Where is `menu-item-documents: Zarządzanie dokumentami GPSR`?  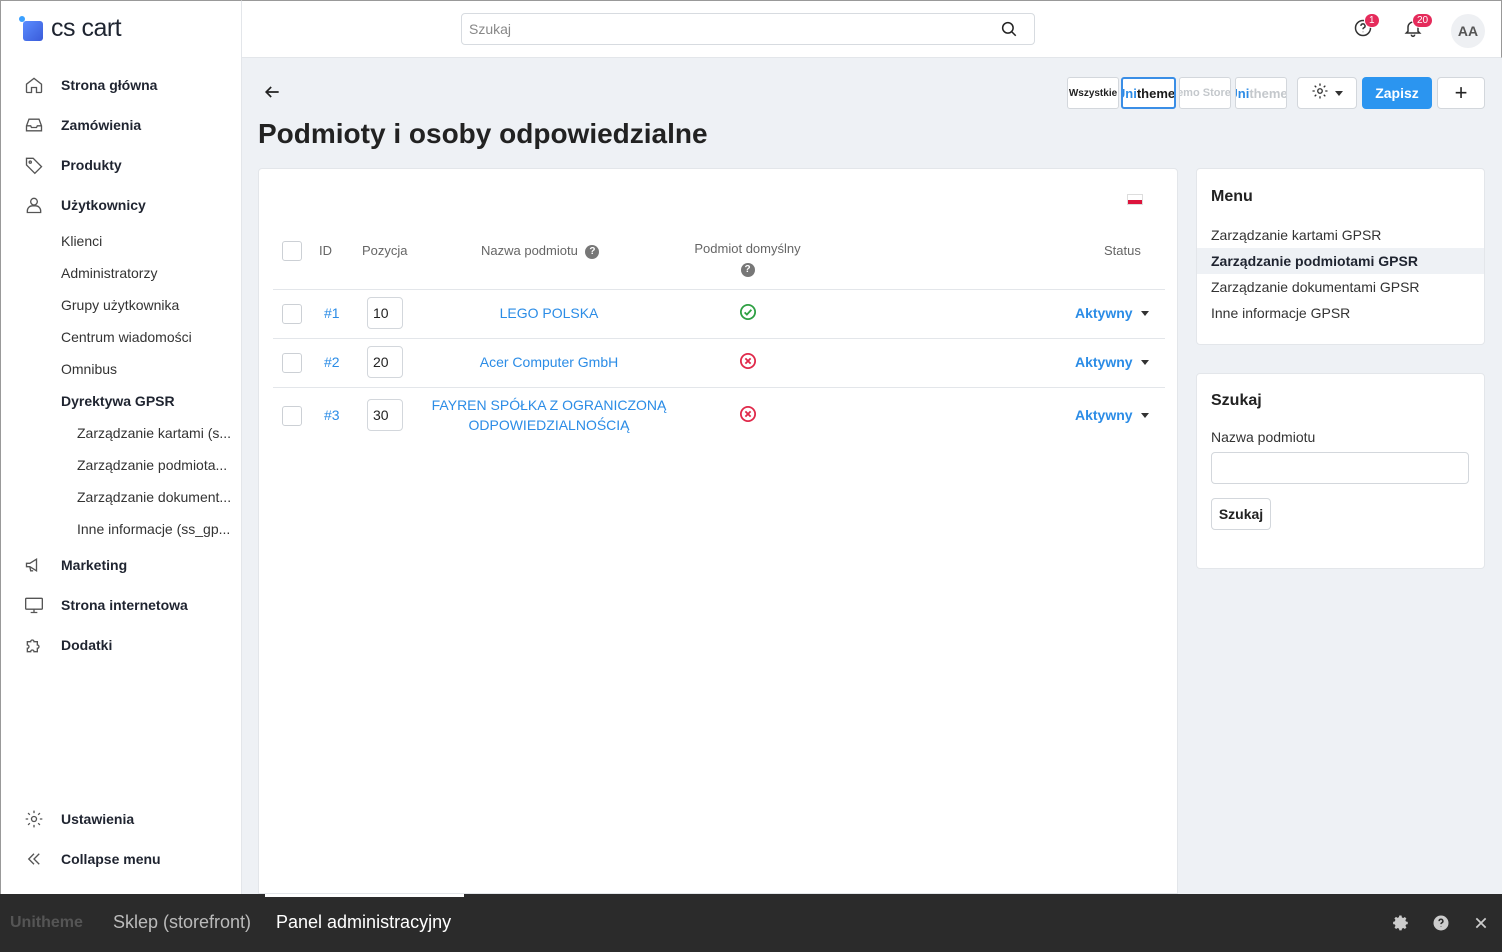
menu-item-documents: Zarządzanie dokumentami GPSR is located at coordinates (1340, 287).